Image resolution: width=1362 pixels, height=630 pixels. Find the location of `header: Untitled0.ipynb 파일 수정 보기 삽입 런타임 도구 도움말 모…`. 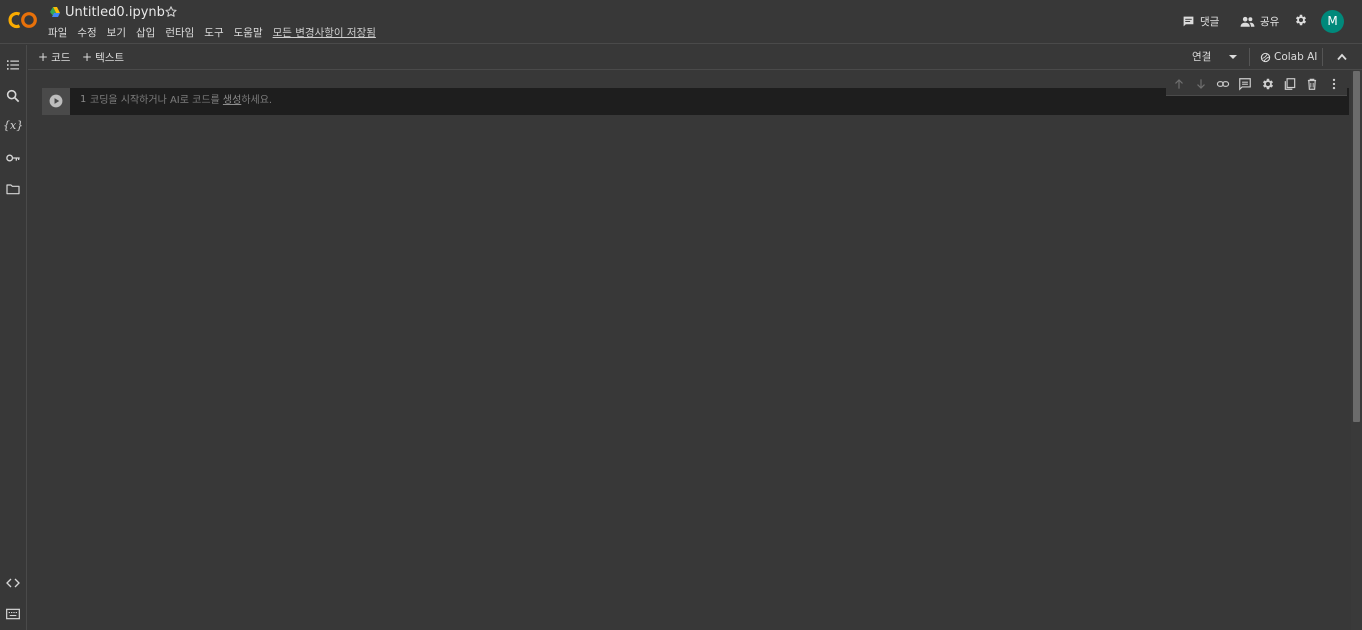

header: Untitled0.ipynb 파일 수정 보기 삽입 런타임 도구 도움말 모… is located at coordinates (681, 22).